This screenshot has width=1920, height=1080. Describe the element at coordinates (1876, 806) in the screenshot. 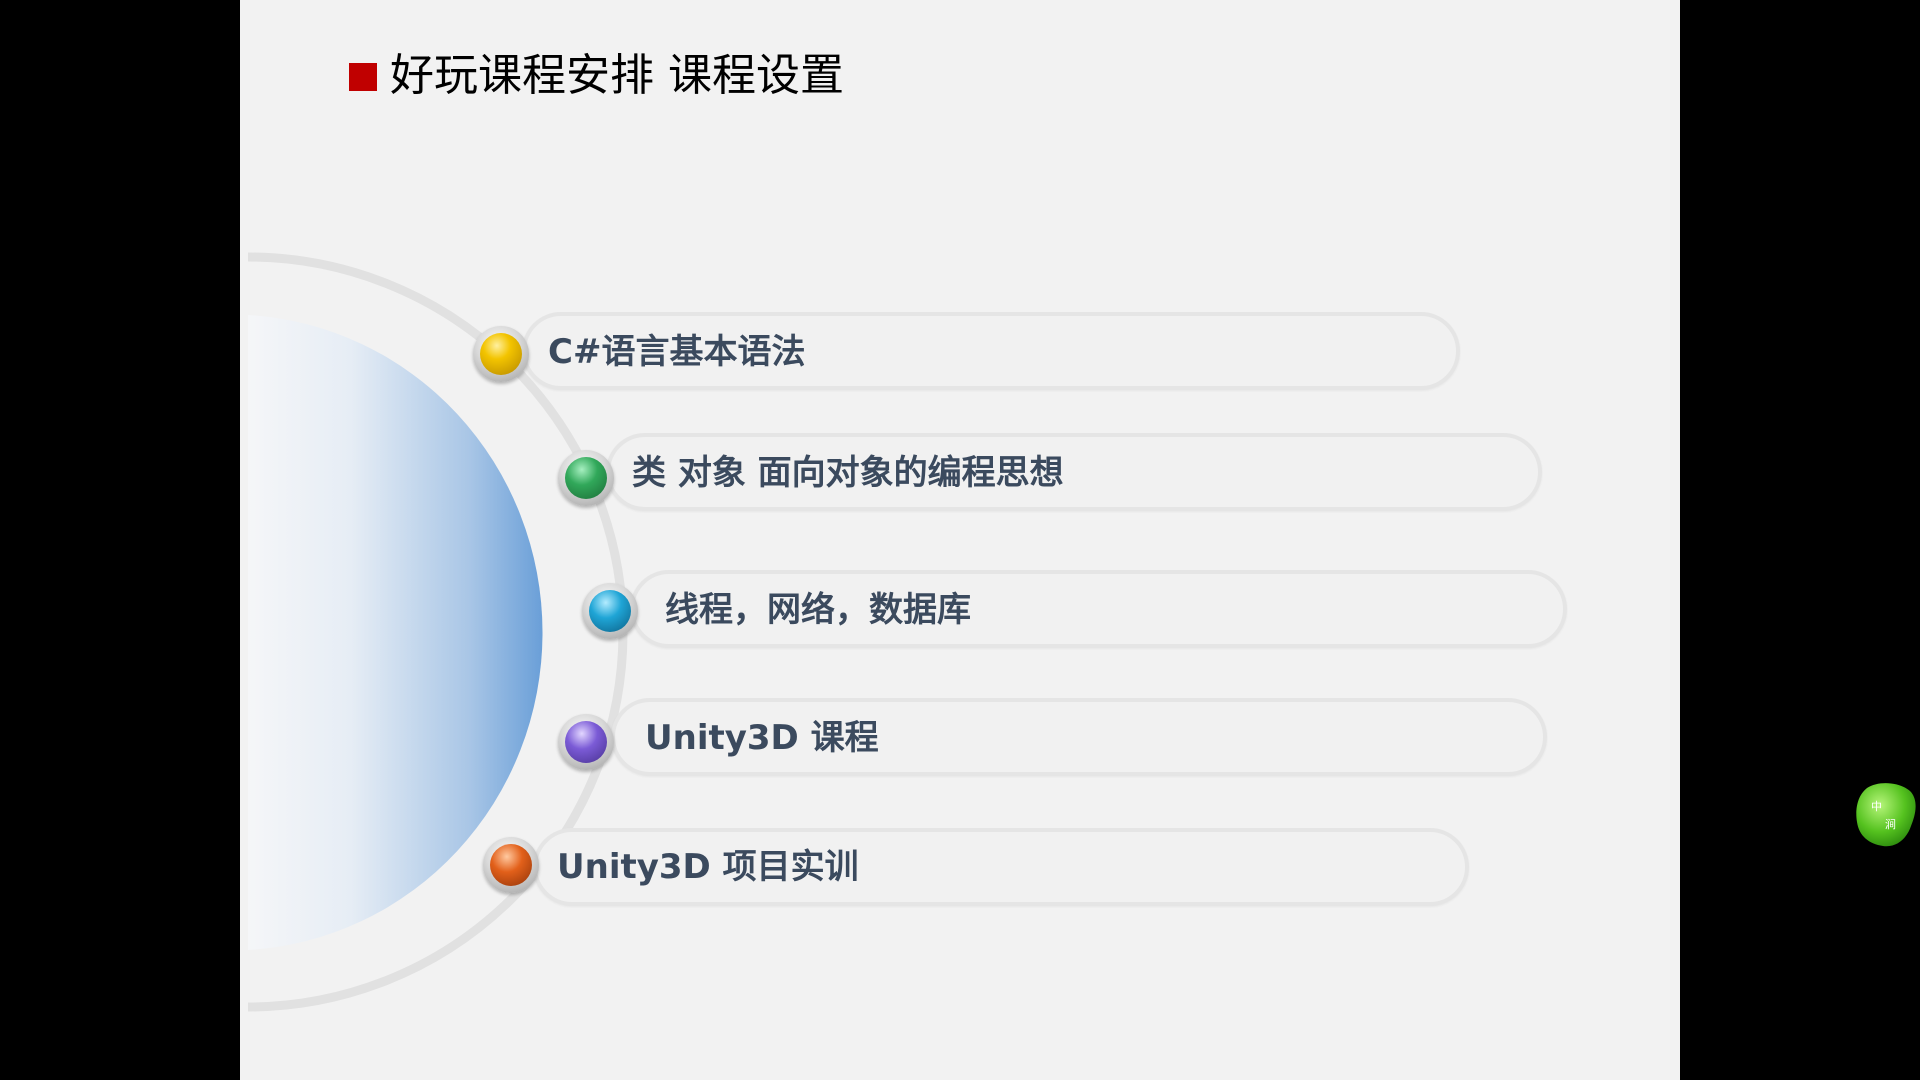

I see `logo-char-1: 中` at that location.